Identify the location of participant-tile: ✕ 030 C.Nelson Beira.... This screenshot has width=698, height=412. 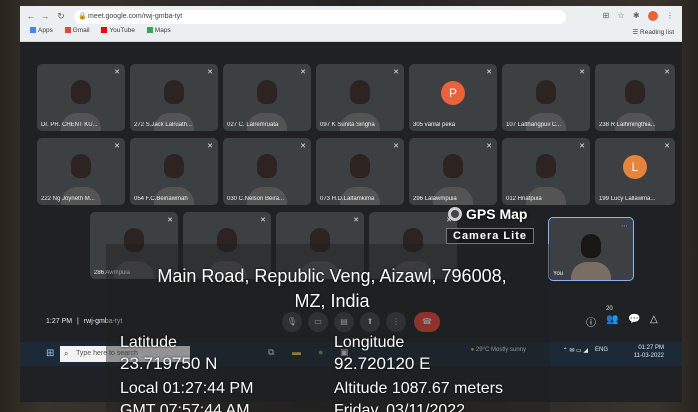
(267, 171).